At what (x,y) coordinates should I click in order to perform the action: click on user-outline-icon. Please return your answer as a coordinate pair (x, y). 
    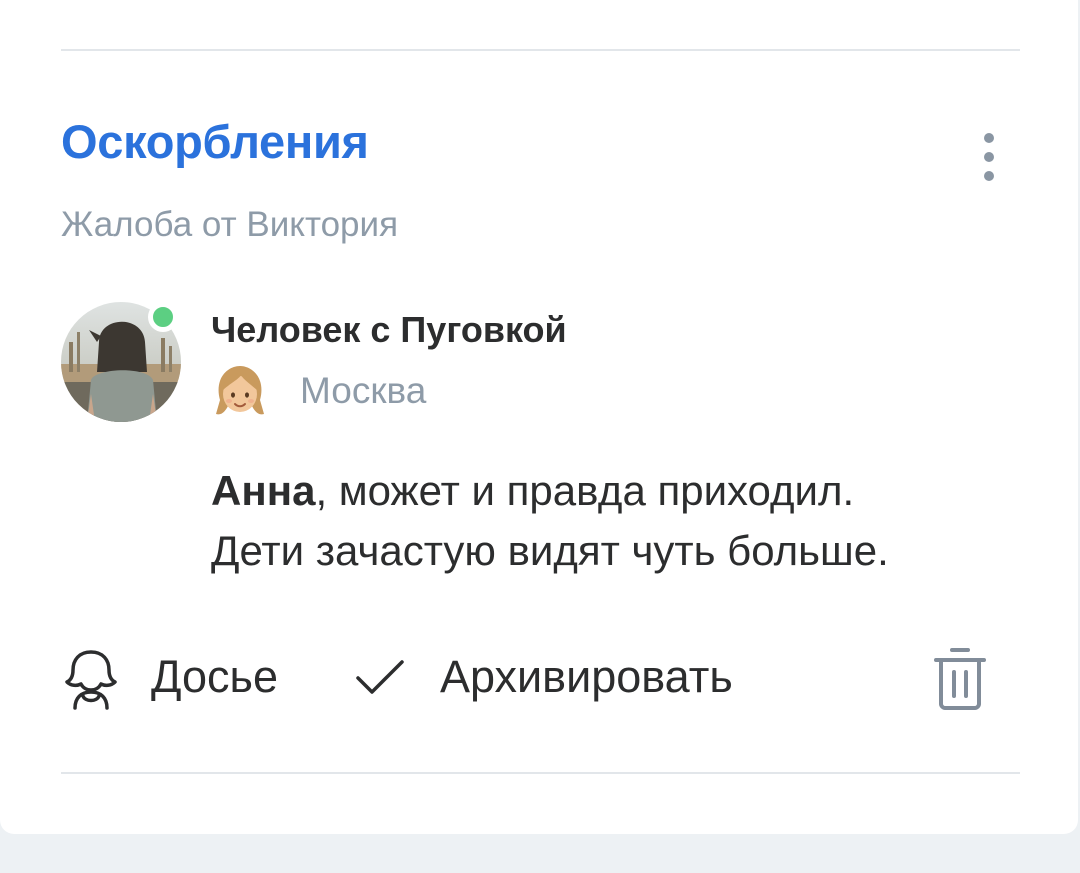
    Looking at the image, I should click on (91, 680).